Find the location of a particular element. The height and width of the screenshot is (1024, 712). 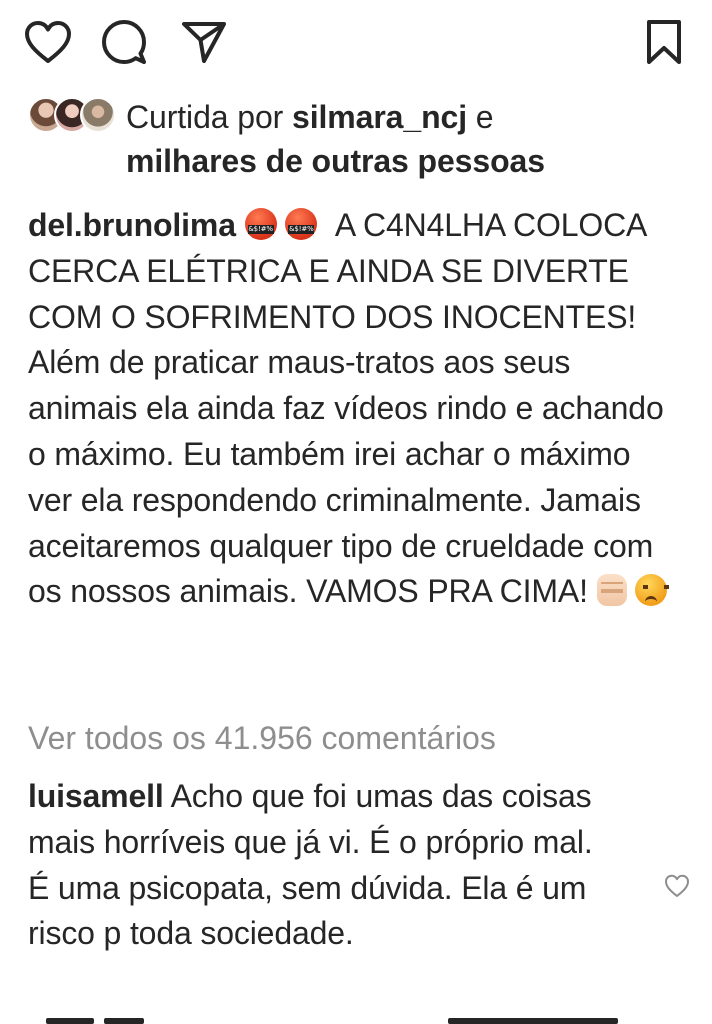

next-comment-partial is located at coordinates (356, 1018).